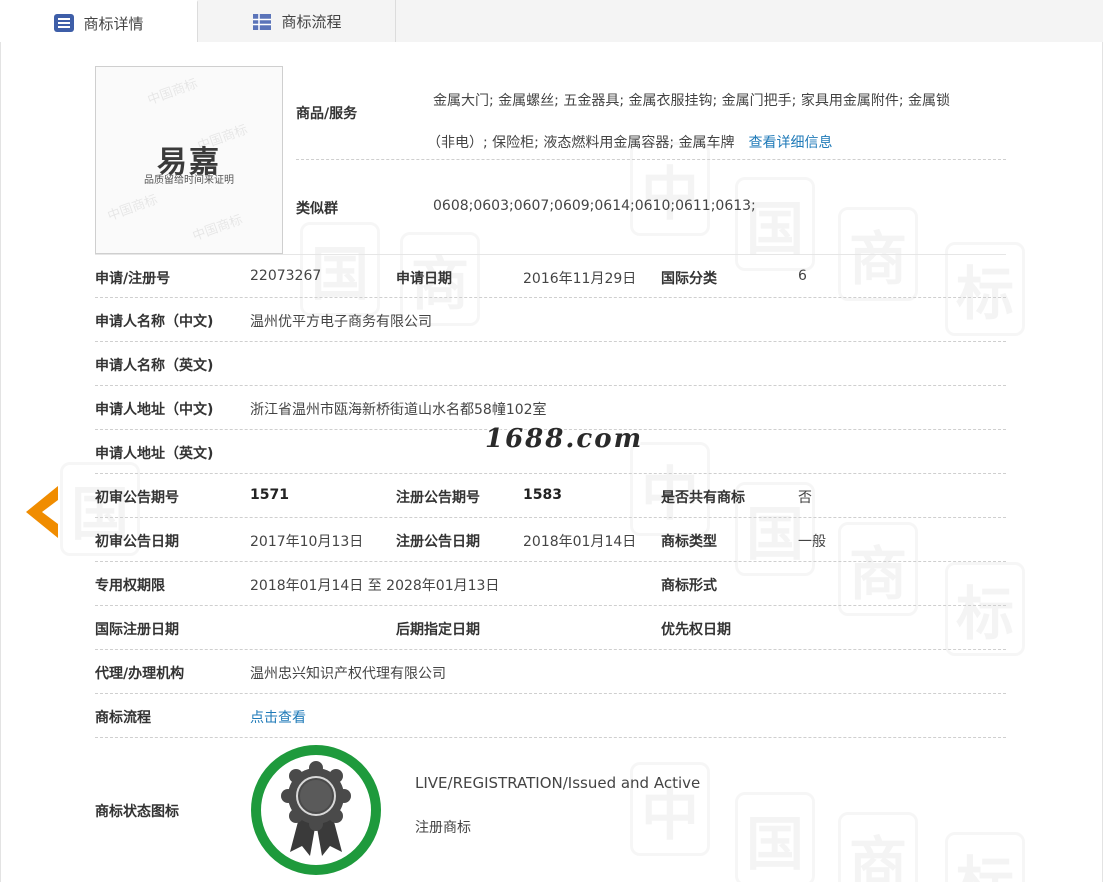 This screenshot has width=1103, height=882. What do you see at coordinates (651, 159) in the screenshot?
I see `divider` at bounding box center [651, 159].